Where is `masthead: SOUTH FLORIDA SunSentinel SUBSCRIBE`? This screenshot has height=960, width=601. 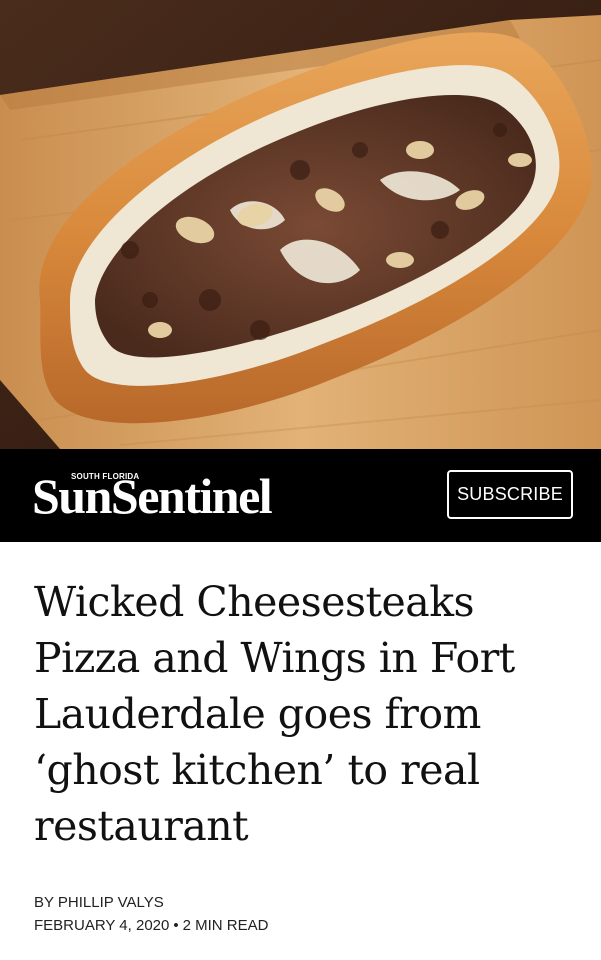 masthead: SOUTH FLORIDA SunSentinel SUBSCRIBE is located at coordinates (300, 495).